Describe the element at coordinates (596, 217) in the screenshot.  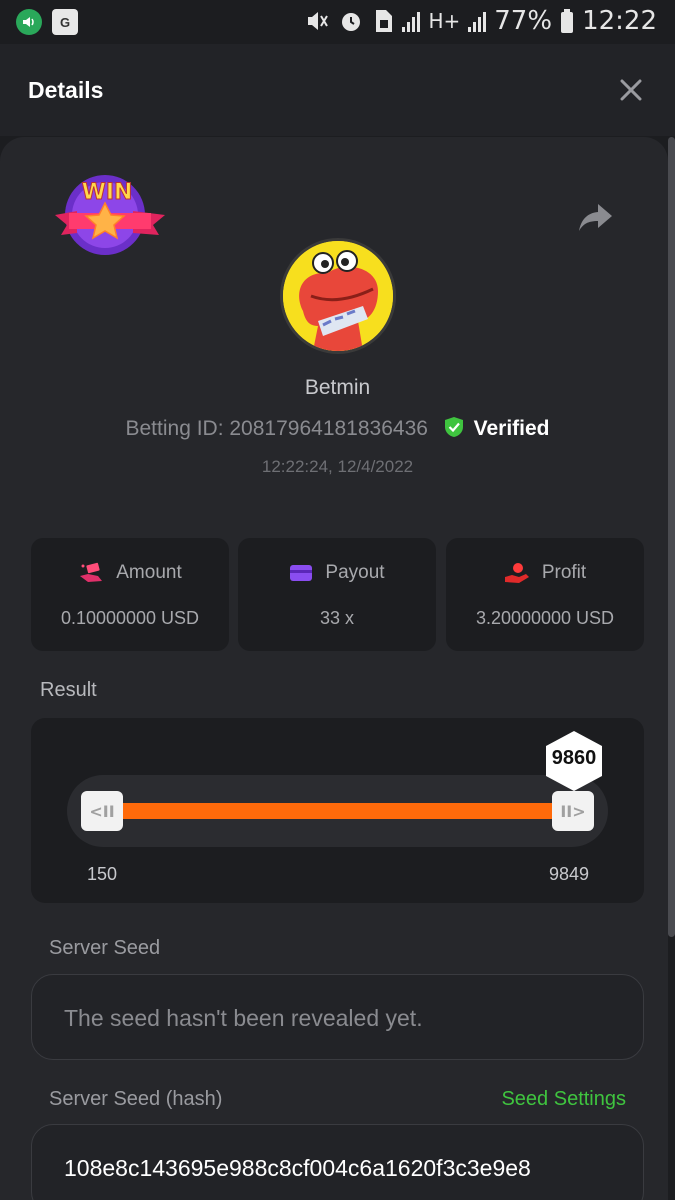
I see `share-icon` at that location.